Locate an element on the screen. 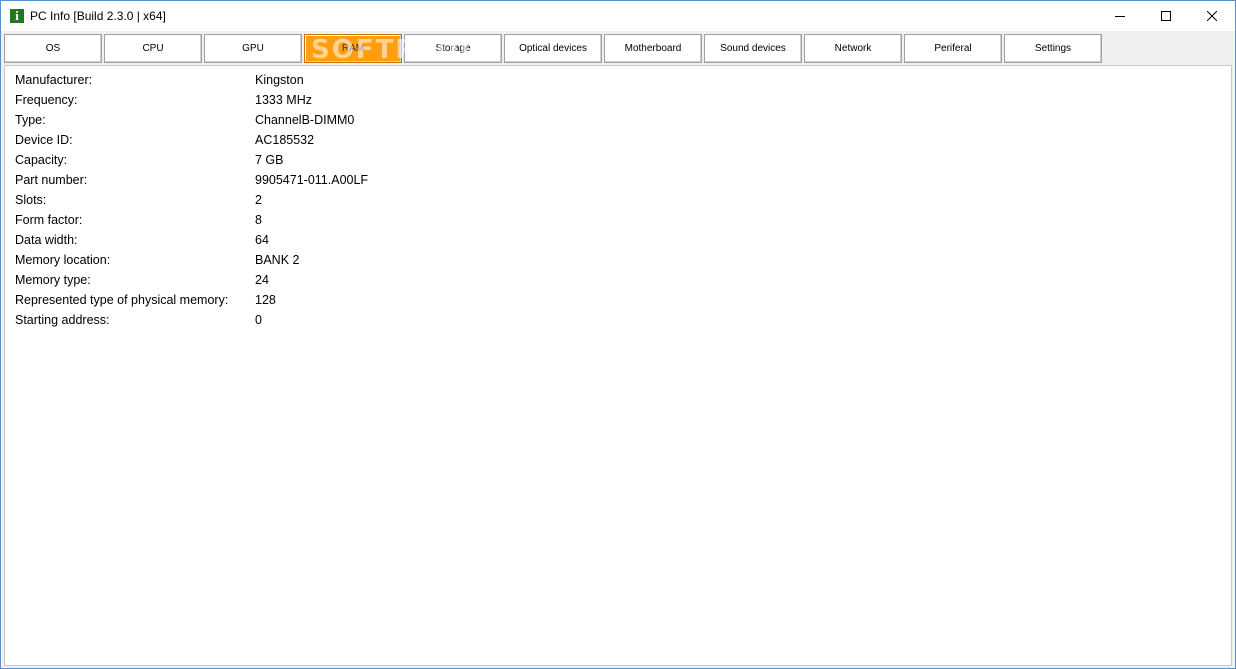  info-label: Manufacturer: is located at coordinates (54, 80).